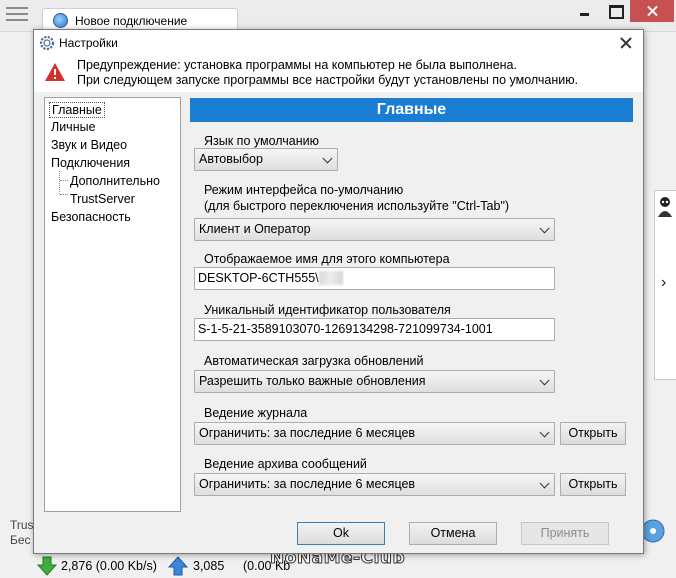 This screenshot has height=578, width=676. Describe the element at coordinates (256, 413) in the screenshot. I see `log-label: Ведение журнала` at that location.